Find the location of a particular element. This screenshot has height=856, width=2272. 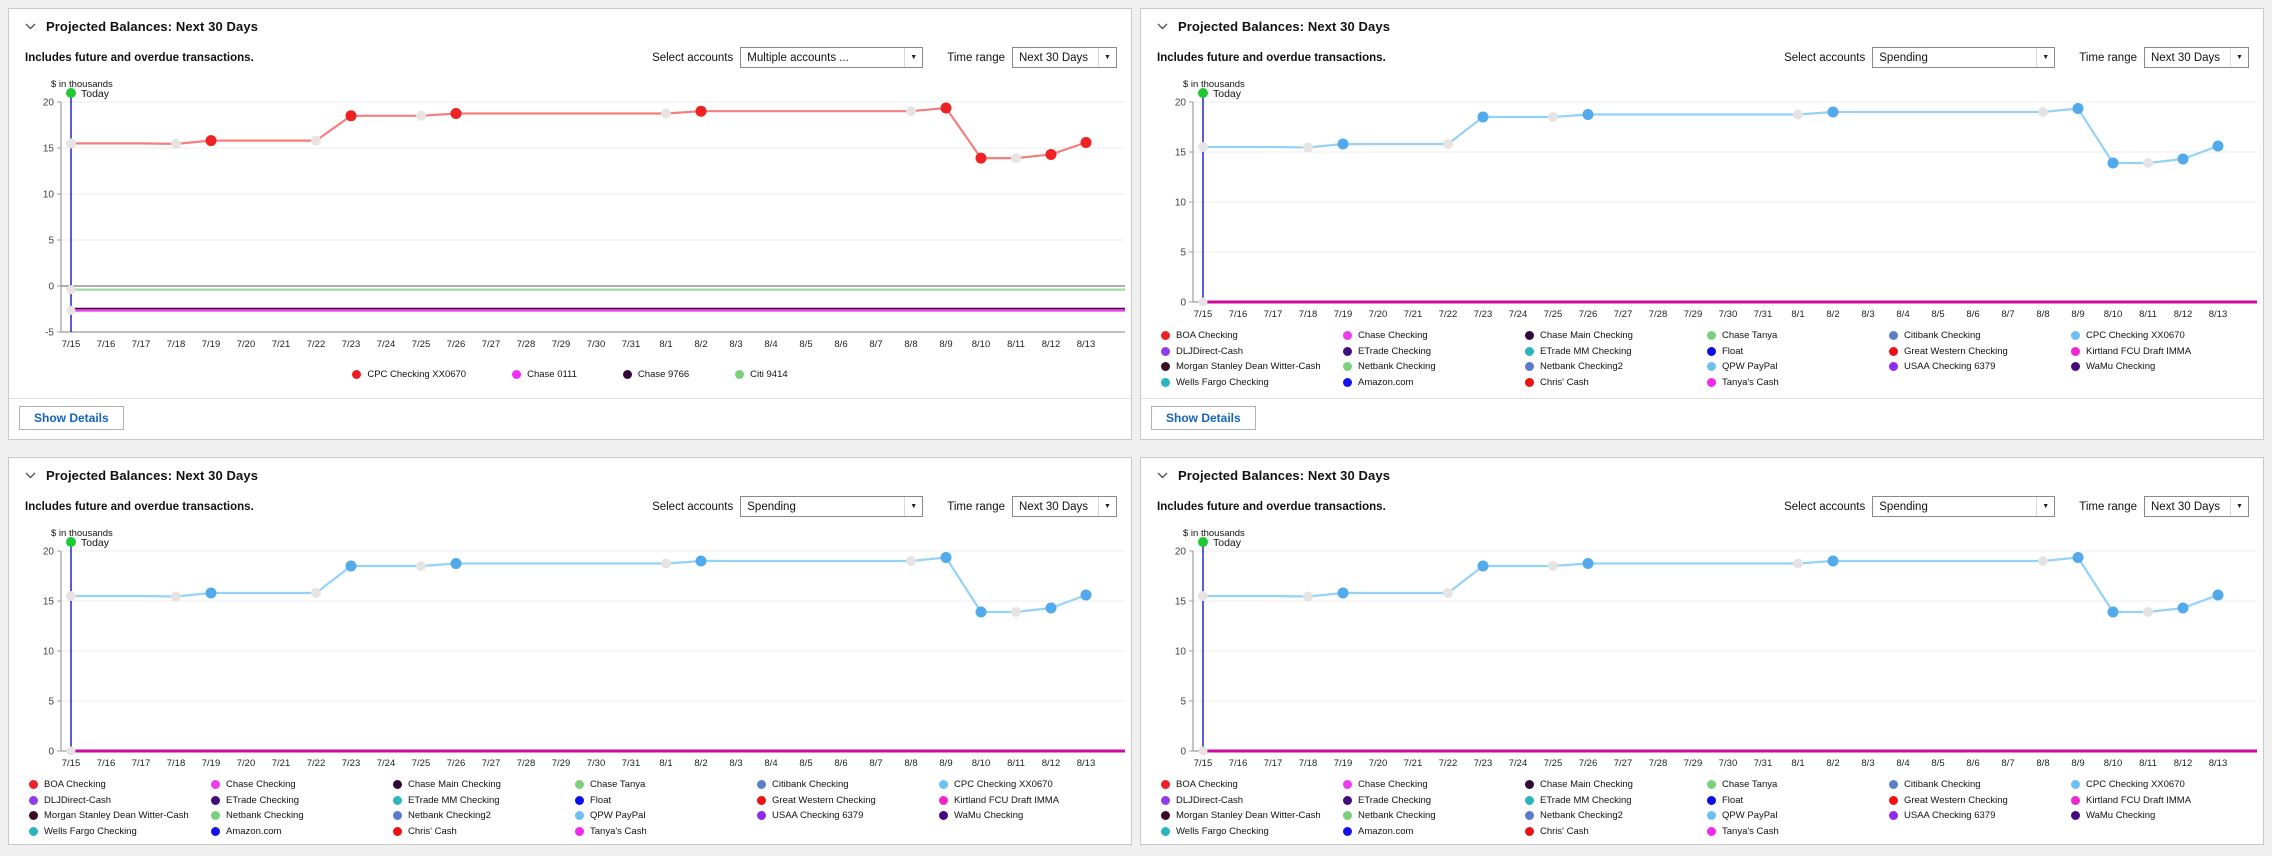

x-tick-label: 7/23 is located at coordinates (1483, 314).